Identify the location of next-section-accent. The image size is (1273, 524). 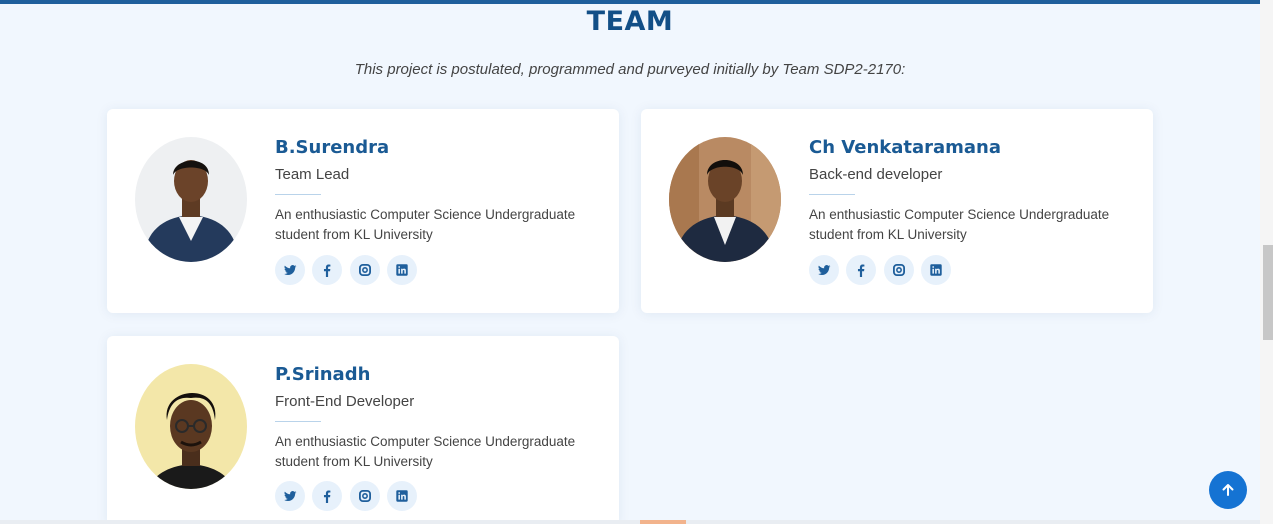
(663, 522).